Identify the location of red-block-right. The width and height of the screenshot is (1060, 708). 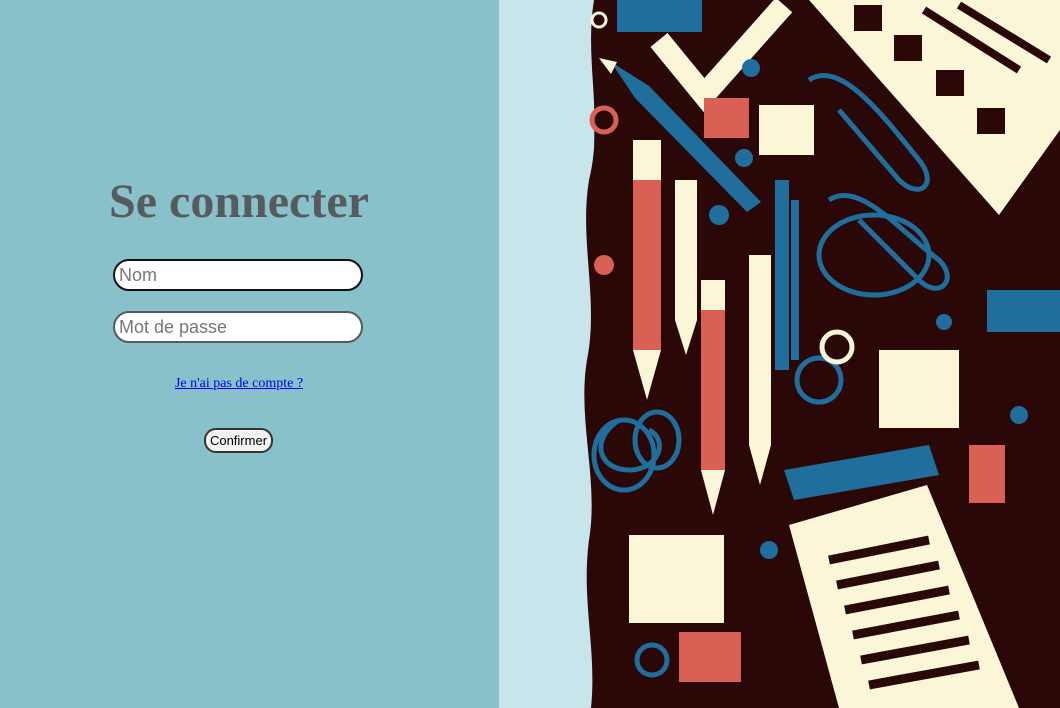
(987, 474).